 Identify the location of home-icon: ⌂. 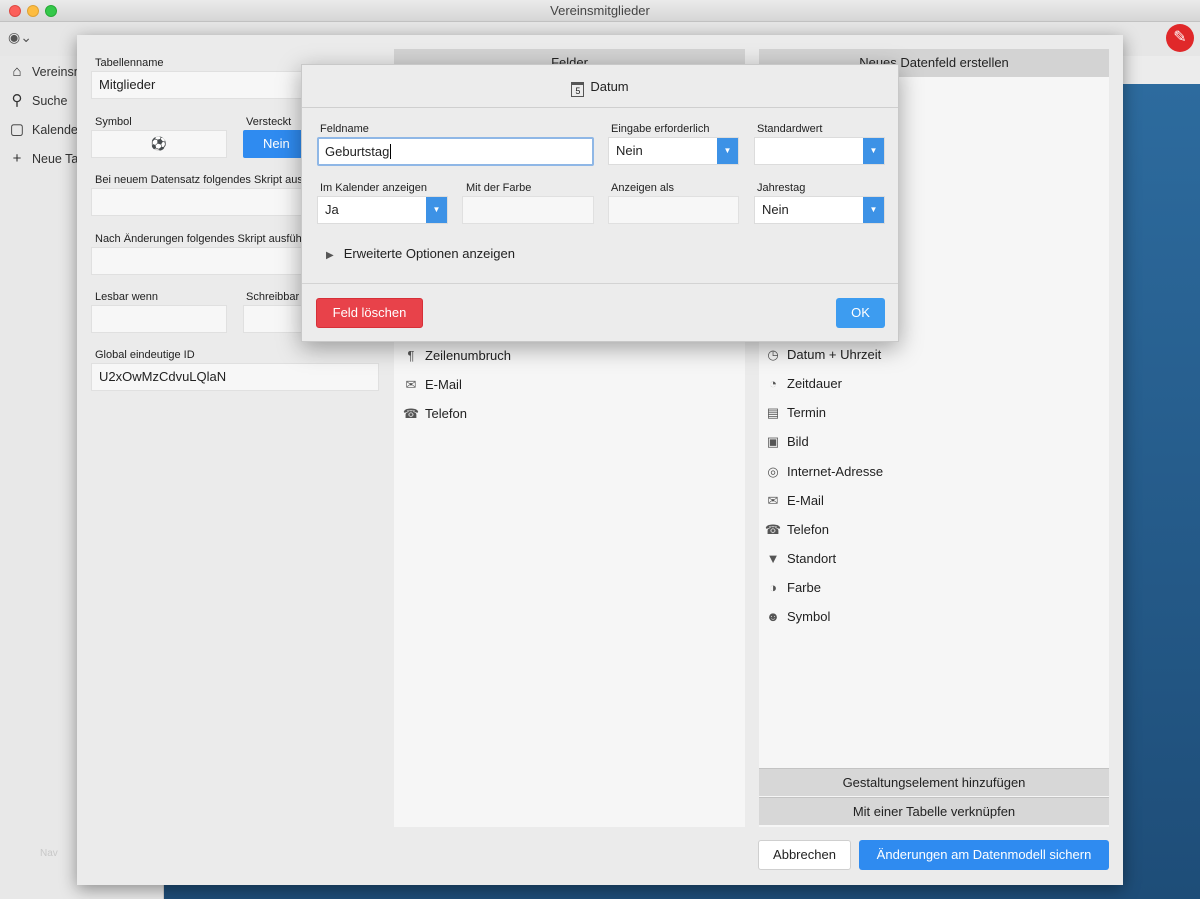
(17, 71).